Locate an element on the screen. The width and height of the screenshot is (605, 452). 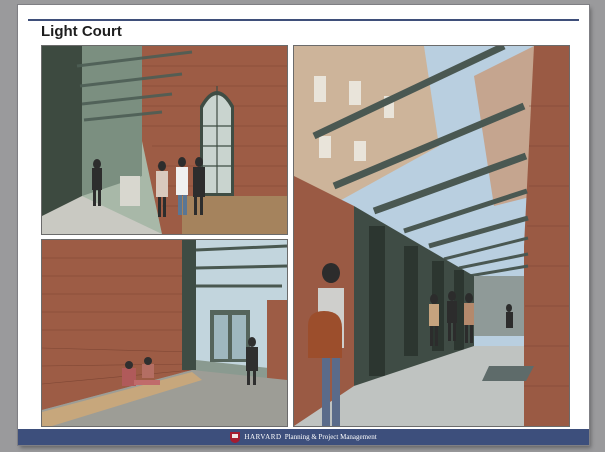
slide-title: Light Court is located at coordinates (81, 31).